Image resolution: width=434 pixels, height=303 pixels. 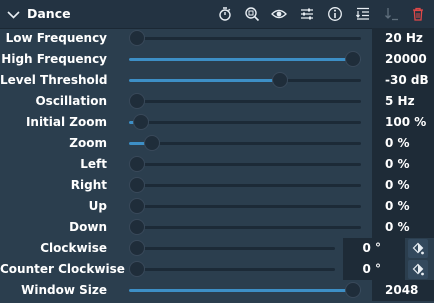 What do you see at coordinates (225, 14) in the screenshot?
I see `stopwatch-icon` at bounding box center [225, 14].